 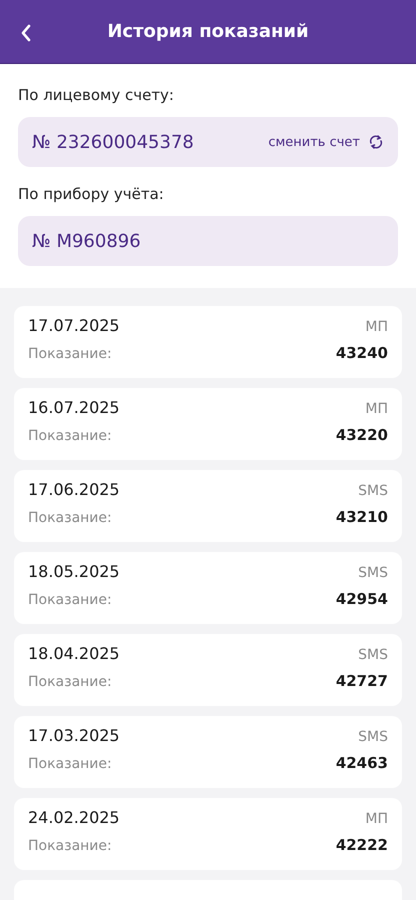 I want to click on back-icon, so click(x=26, y=33).